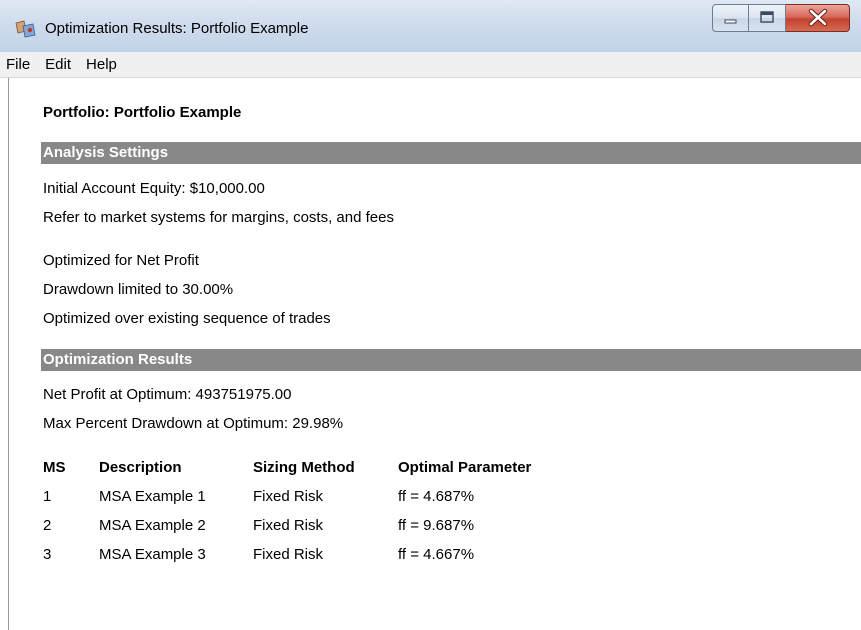 The width and height of the screenshot is (861, 630). What do you see at coordinates (26, 29) in the screenshot?
I see `app-icon` at bounding box center [26, 29].